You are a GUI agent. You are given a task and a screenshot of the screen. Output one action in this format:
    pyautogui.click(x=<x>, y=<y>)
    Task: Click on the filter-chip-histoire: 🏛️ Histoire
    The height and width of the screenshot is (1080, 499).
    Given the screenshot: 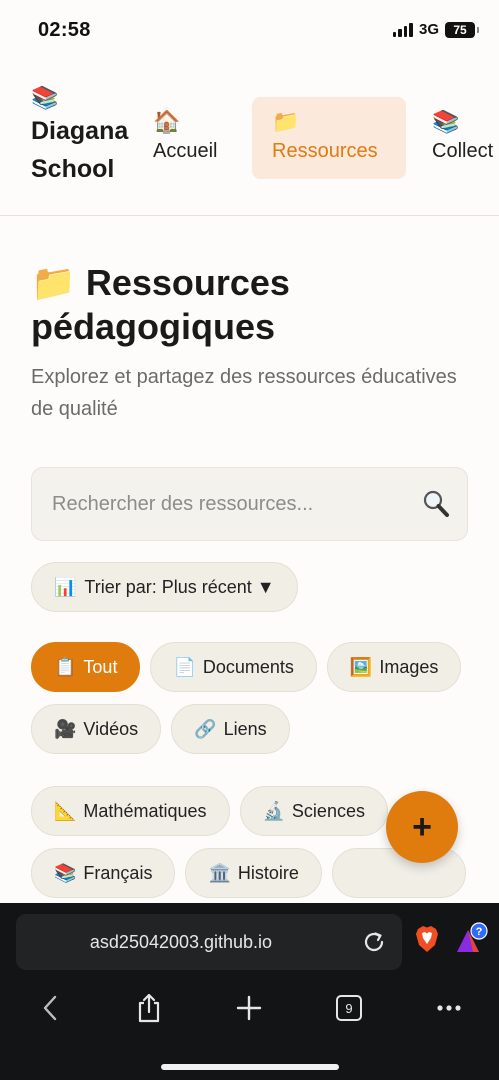 What is the action you would take?
    pyautogui.click(x=253, y=873)
    